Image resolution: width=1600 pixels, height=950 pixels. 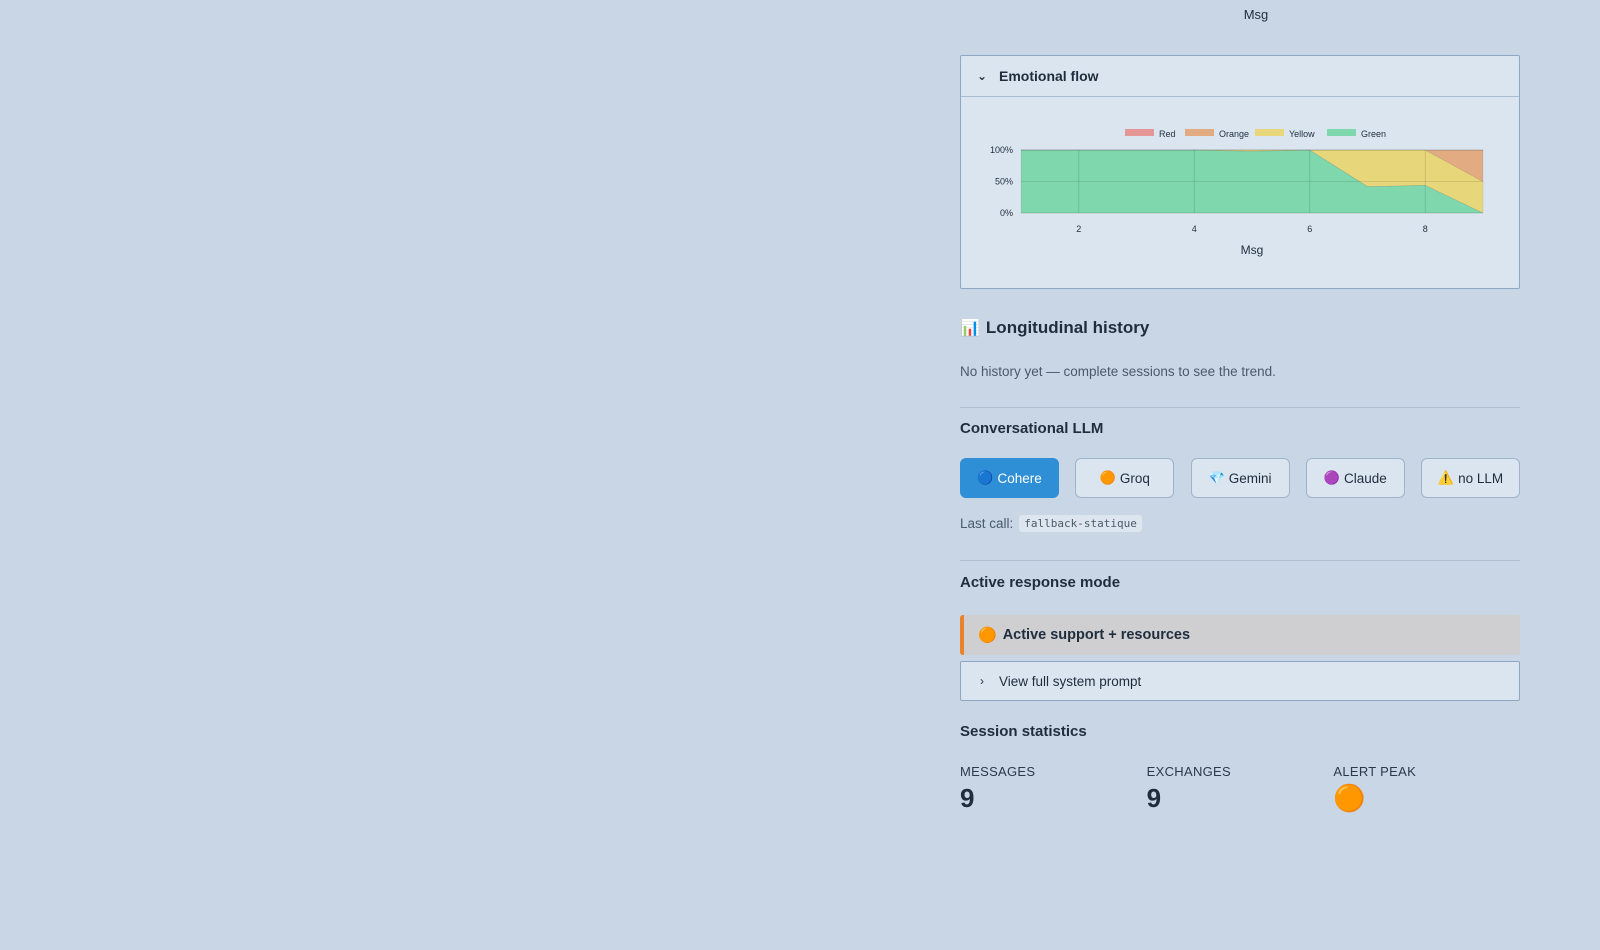 I want to click on cohere-icon: 🔵, so click(x=985, y=477).